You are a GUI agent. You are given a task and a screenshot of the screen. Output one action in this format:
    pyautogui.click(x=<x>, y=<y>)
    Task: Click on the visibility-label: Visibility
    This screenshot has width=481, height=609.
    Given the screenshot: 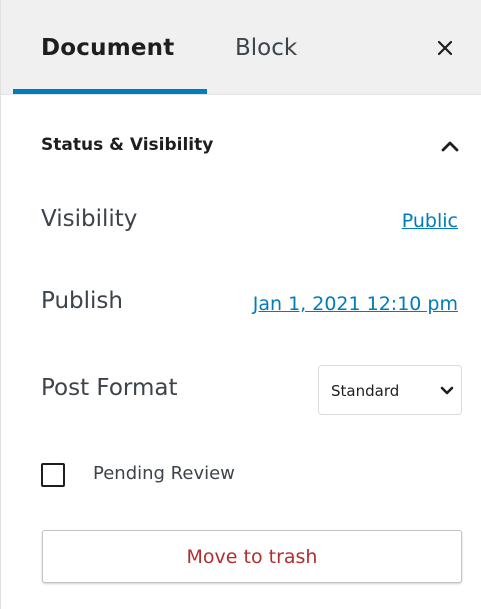 What is the action you would take?
    pyautogui.click(x=89, y=219)
    